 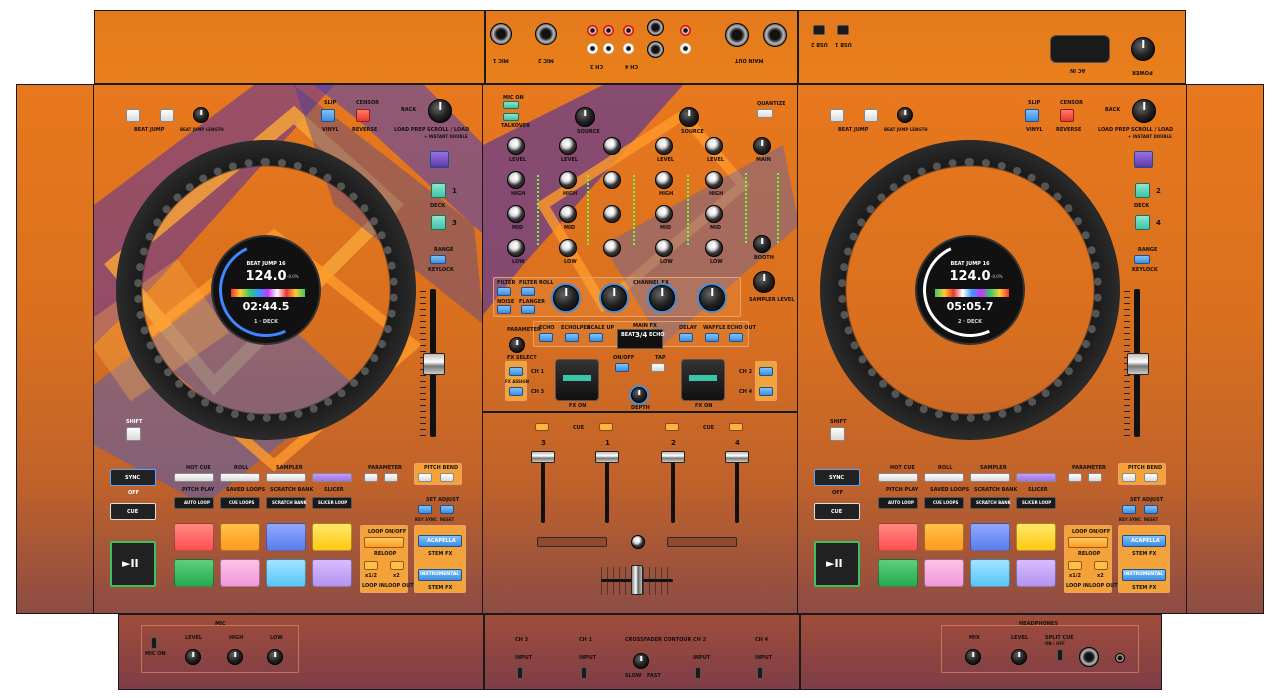 I want to click on r-mode-roll-button, so click(x=944, y=477).